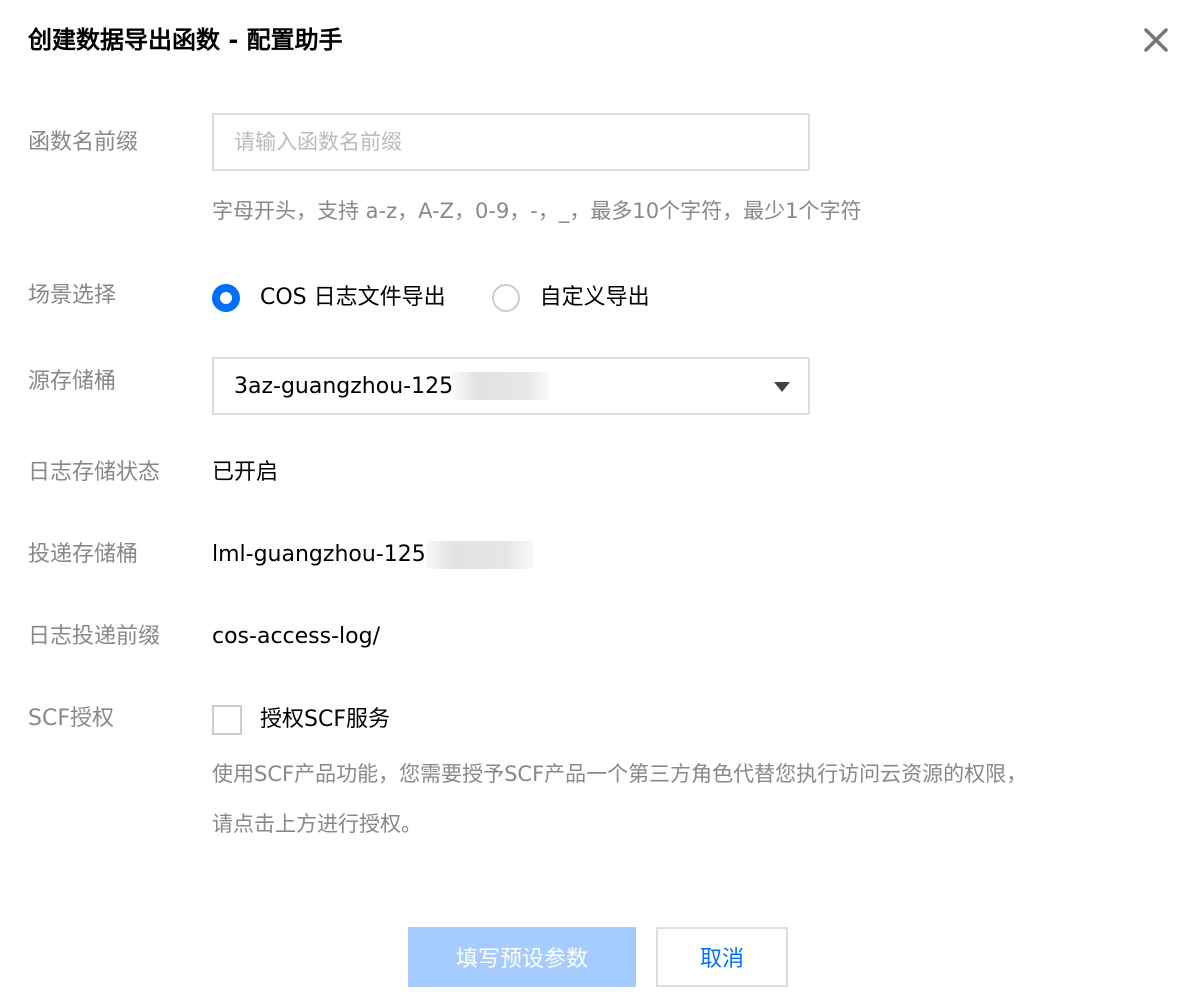  What do you see at coordinates (296, 636) in the screenshot?
I see `delivery-prefix-value: cos-access-log/` at bounding box center [296, 636].